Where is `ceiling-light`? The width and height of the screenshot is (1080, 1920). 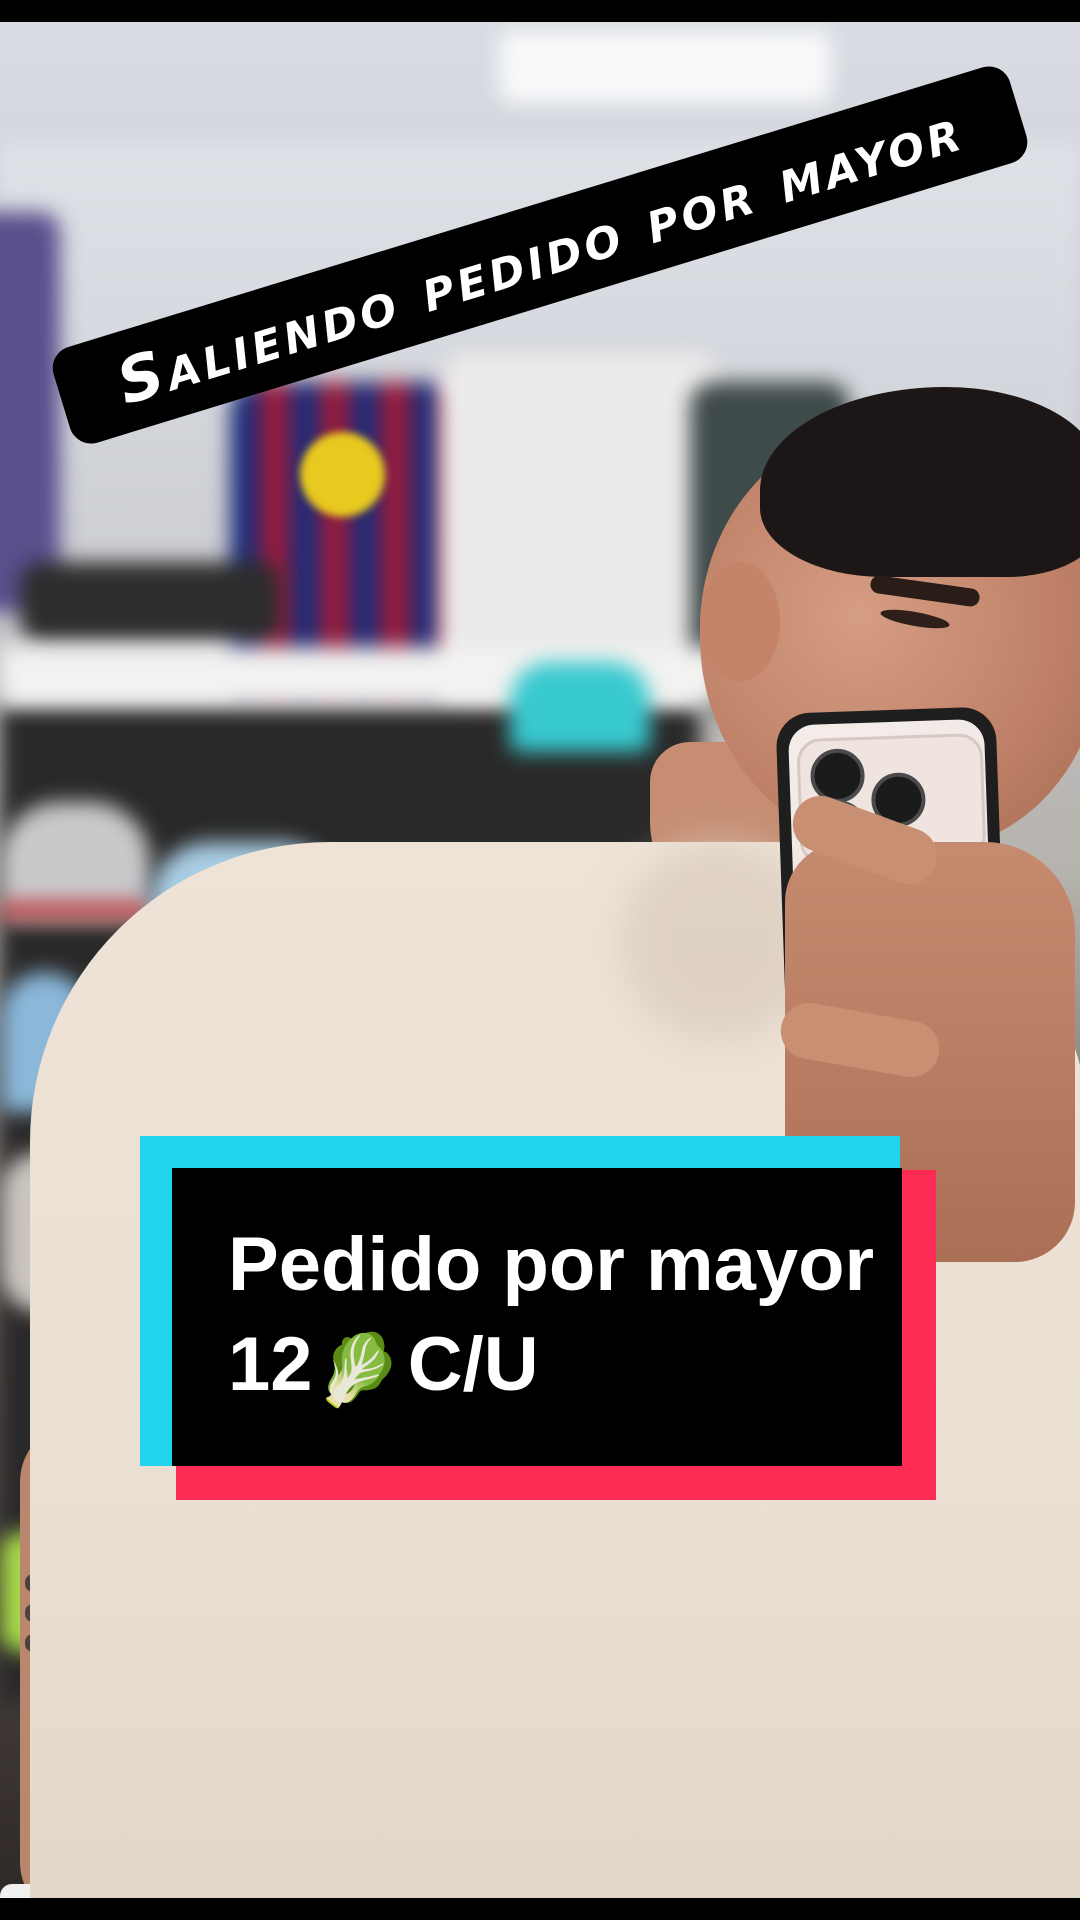 ceiling-light is located at coordinates (665, 67).